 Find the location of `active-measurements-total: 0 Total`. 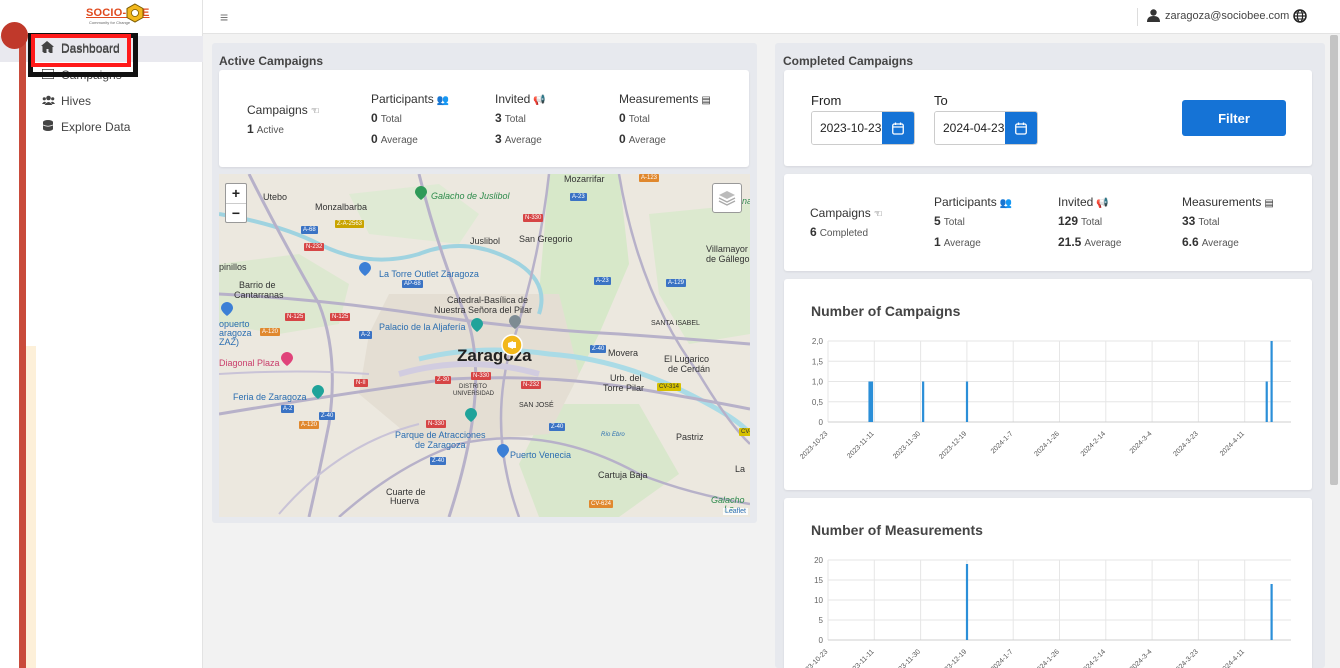

active-measurements-total: 0 Total is located at coordinates (634, 118).